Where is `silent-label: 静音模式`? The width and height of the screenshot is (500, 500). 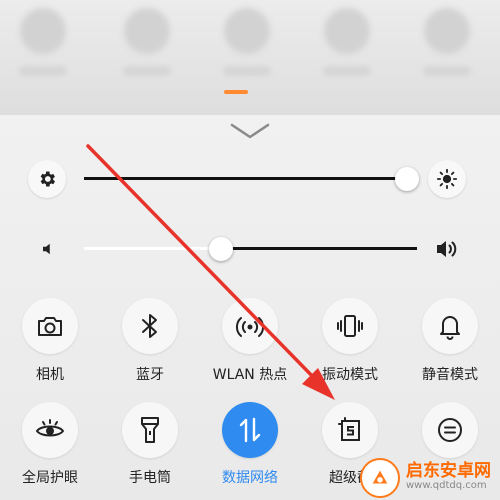
silent-label: 静音模式 is located at coordinates (450, 375).